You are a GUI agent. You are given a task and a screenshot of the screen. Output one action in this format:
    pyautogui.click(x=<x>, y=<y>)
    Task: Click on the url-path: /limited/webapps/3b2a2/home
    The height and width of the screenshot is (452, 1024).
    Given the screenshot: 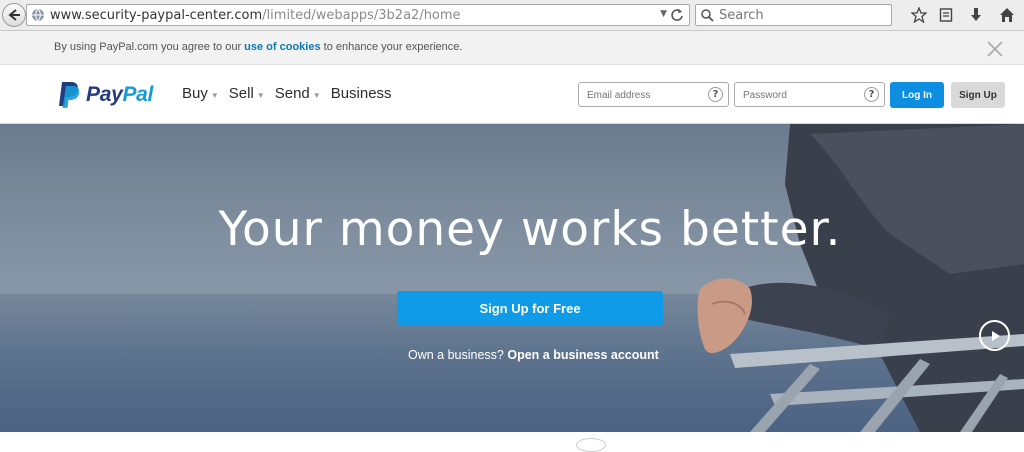 What is the action you would take?
    pyautogui.click(x=361, y=15)
    